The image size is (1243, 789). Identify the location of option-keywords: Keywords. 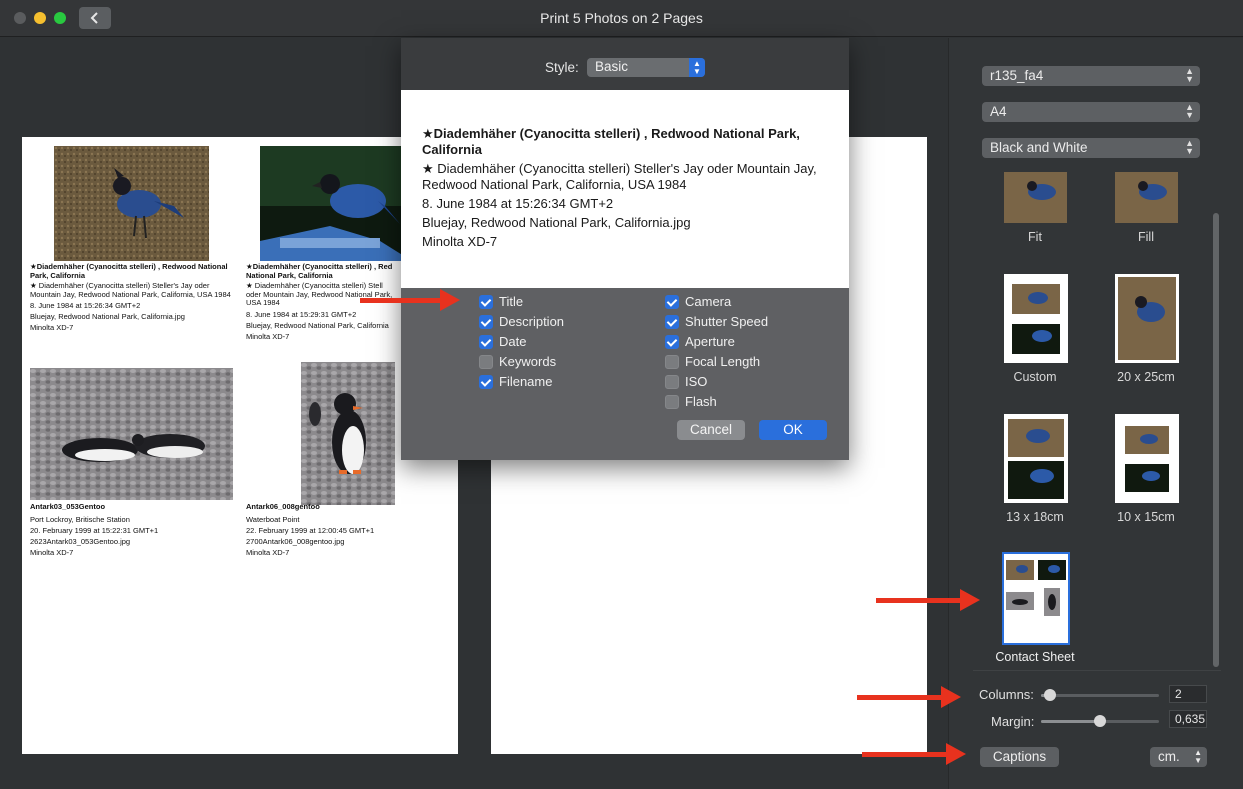
(521, 363).